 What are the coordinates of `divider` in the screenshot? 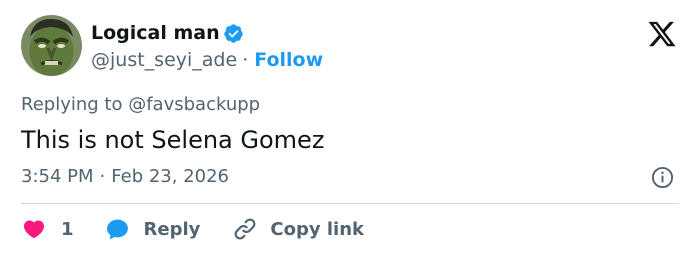 It's located at (350, 203).